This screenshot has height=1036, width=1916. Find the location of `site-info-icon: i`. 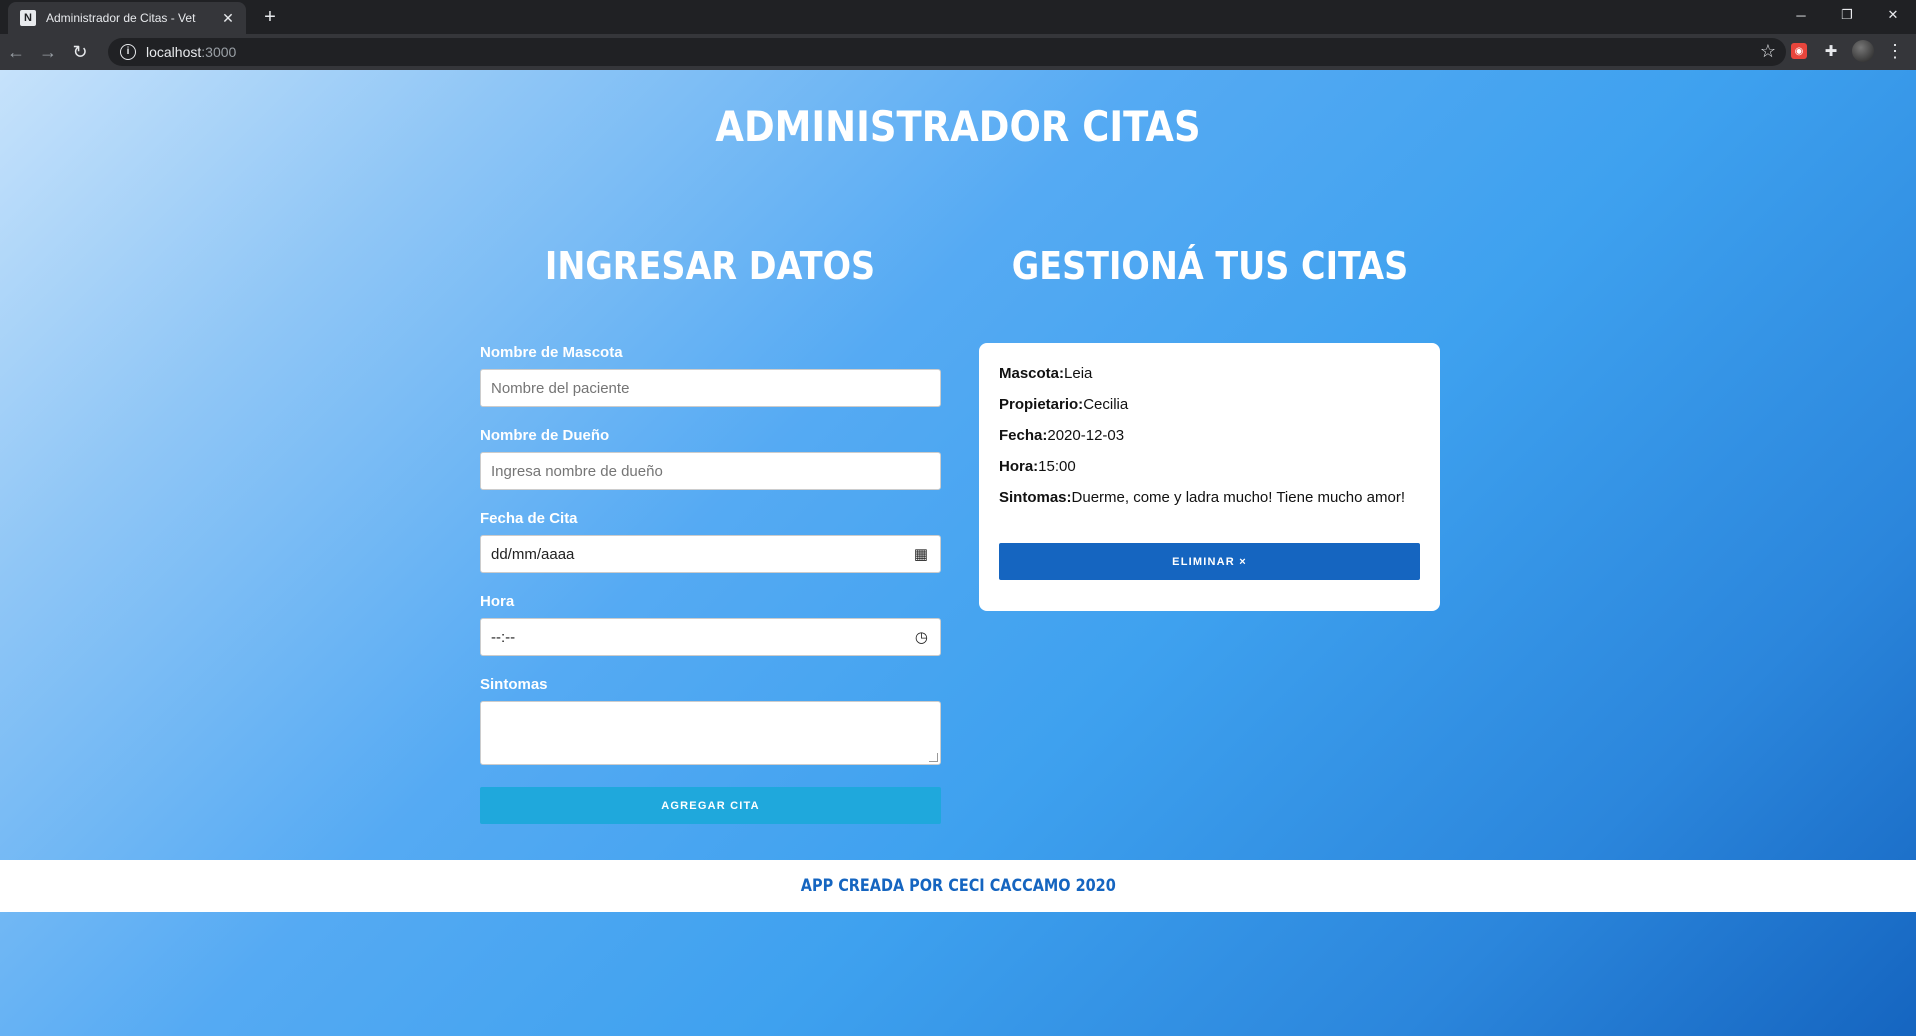

site-info-icon: i is located at coordinates (128, 52).